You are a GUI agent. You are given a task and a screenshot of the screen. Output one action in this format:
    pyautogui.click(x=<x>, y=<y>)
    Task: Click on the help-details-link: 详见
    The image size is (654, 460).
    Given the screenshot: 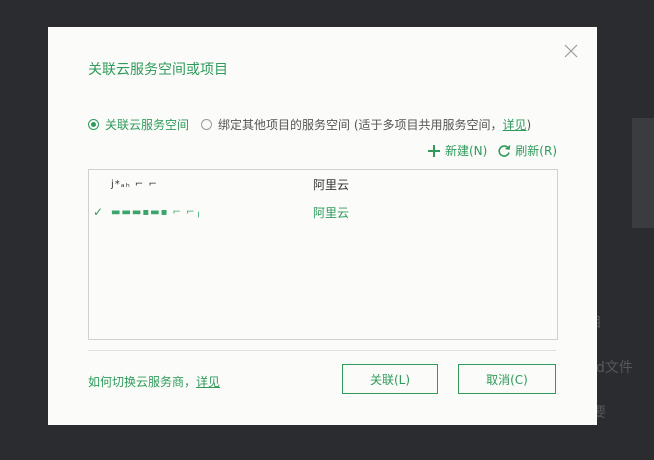 What is the action you would take?
    pyautogui.click(x=208, y=382)
    